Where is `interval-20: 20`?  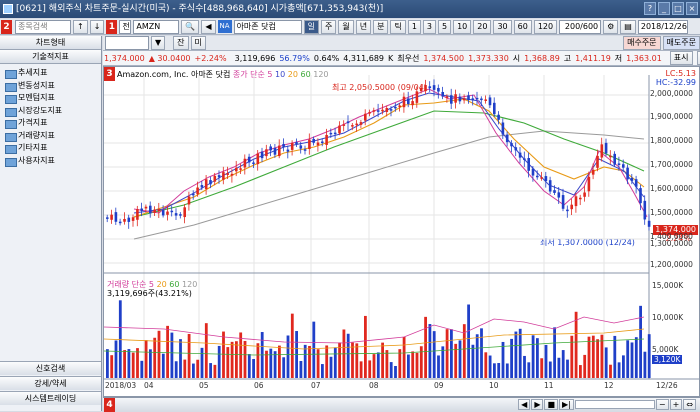 interval-20: 20 is located at coordinates (482, 26).